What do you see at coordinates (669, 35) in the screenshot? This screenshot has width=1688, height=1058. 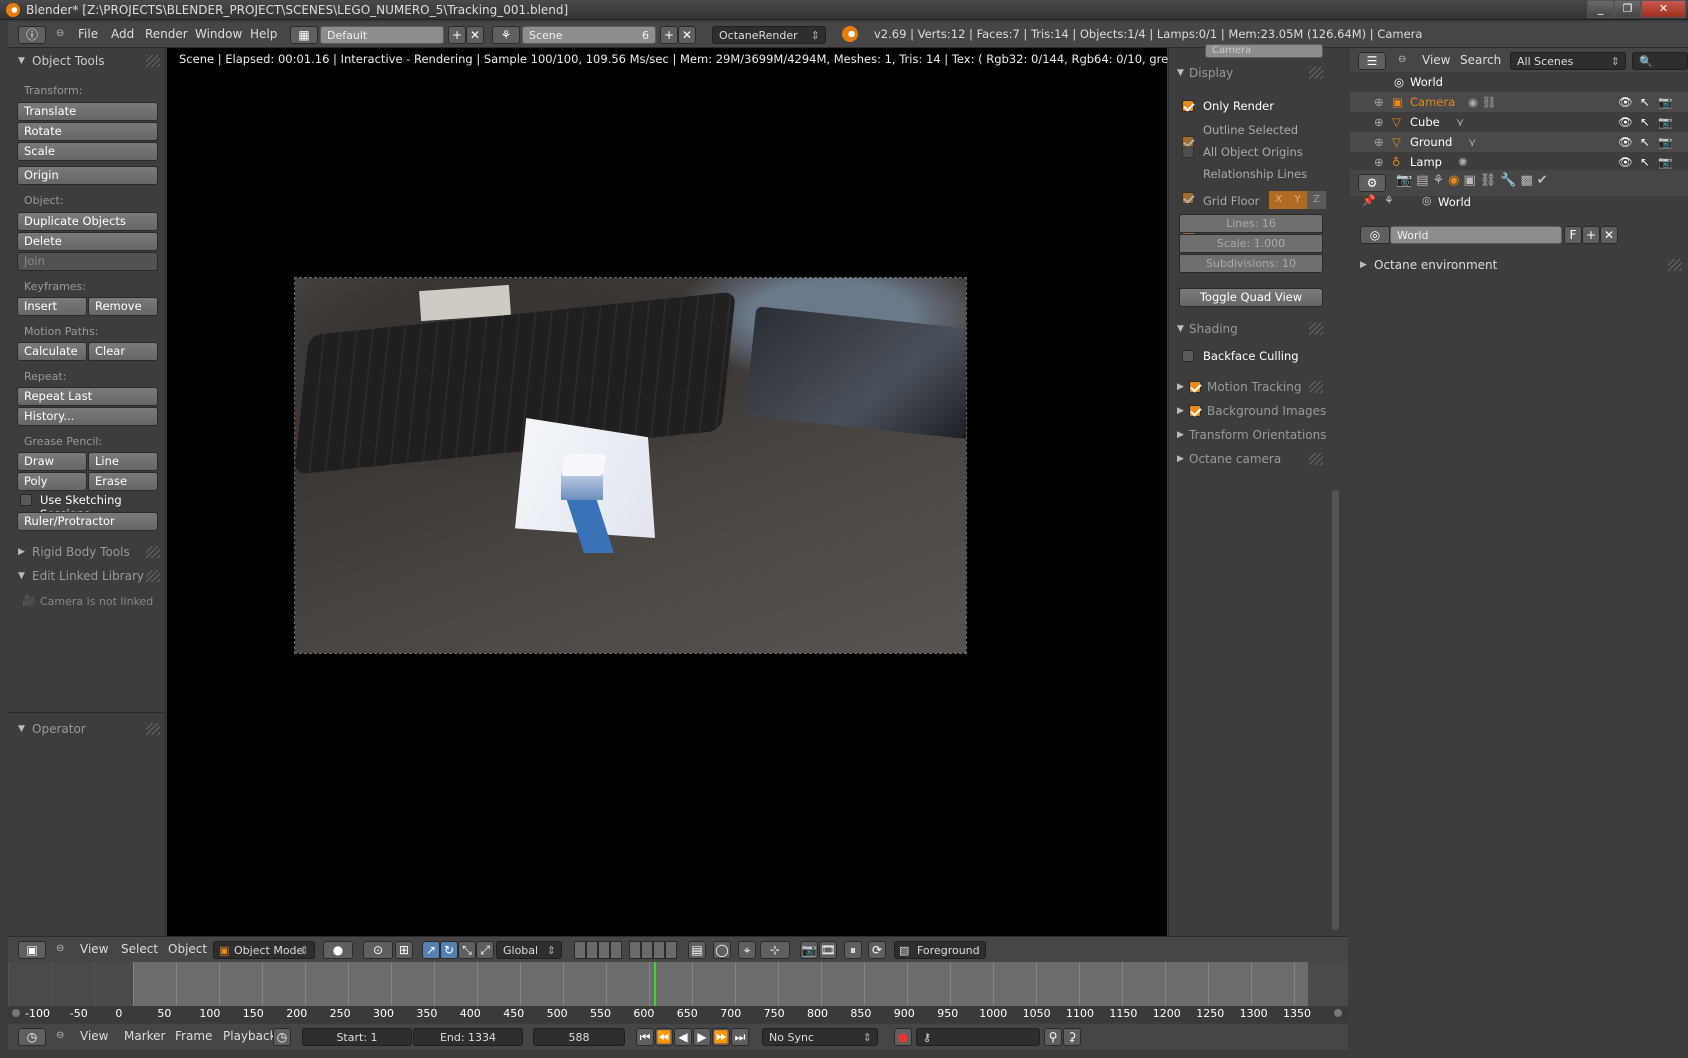 I see `add-scene-icon: +` at bounding box center [669, 35].